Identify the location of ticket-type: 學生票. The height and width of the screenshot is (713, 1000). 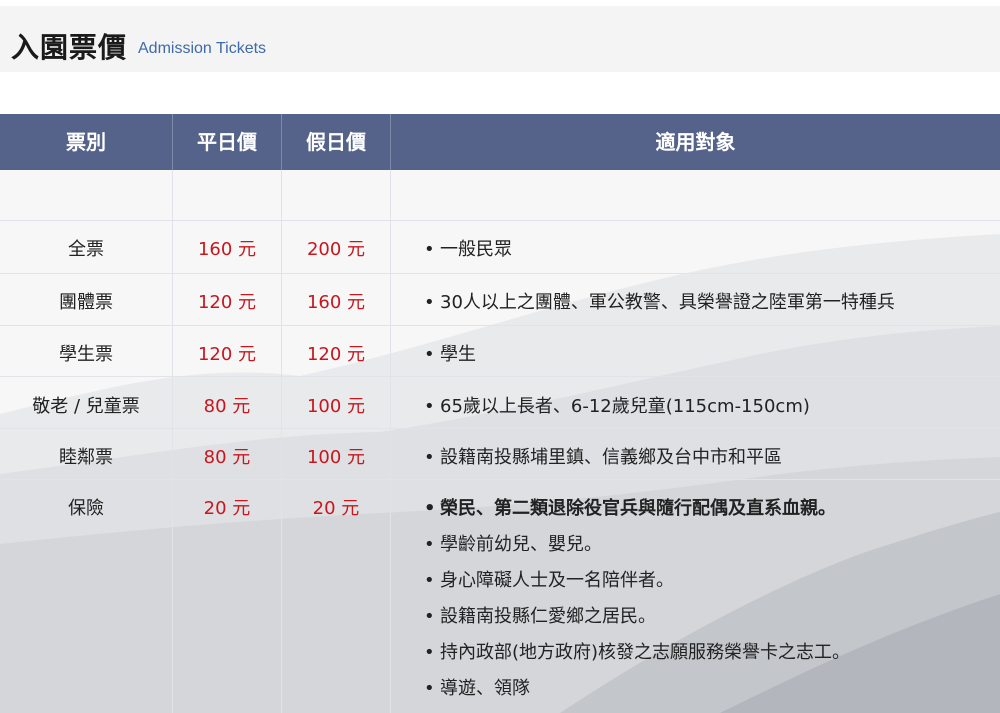
(86, 354).